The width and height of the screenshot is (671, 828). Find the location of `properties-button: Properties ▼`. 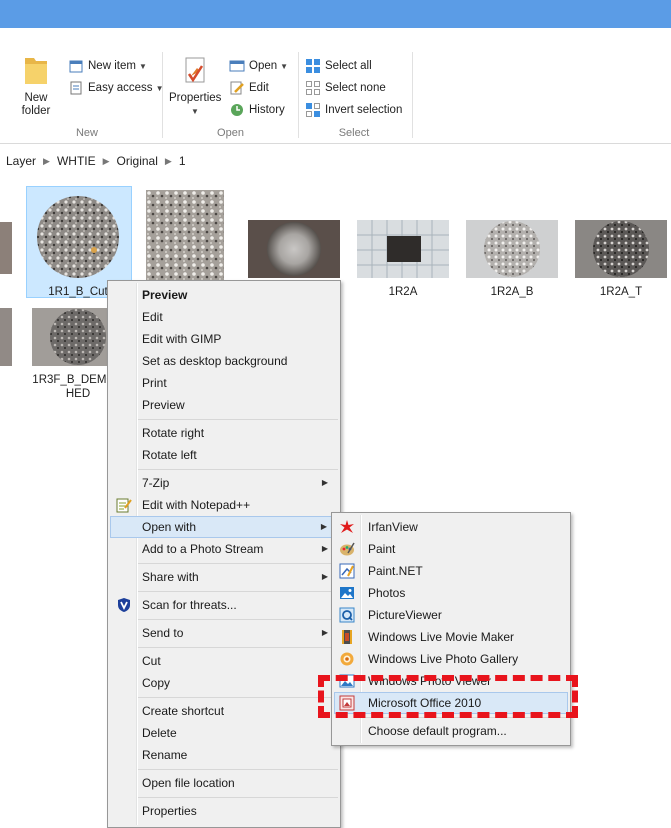

properties-button: Properties ▼ is located at coordinates (195, 86).